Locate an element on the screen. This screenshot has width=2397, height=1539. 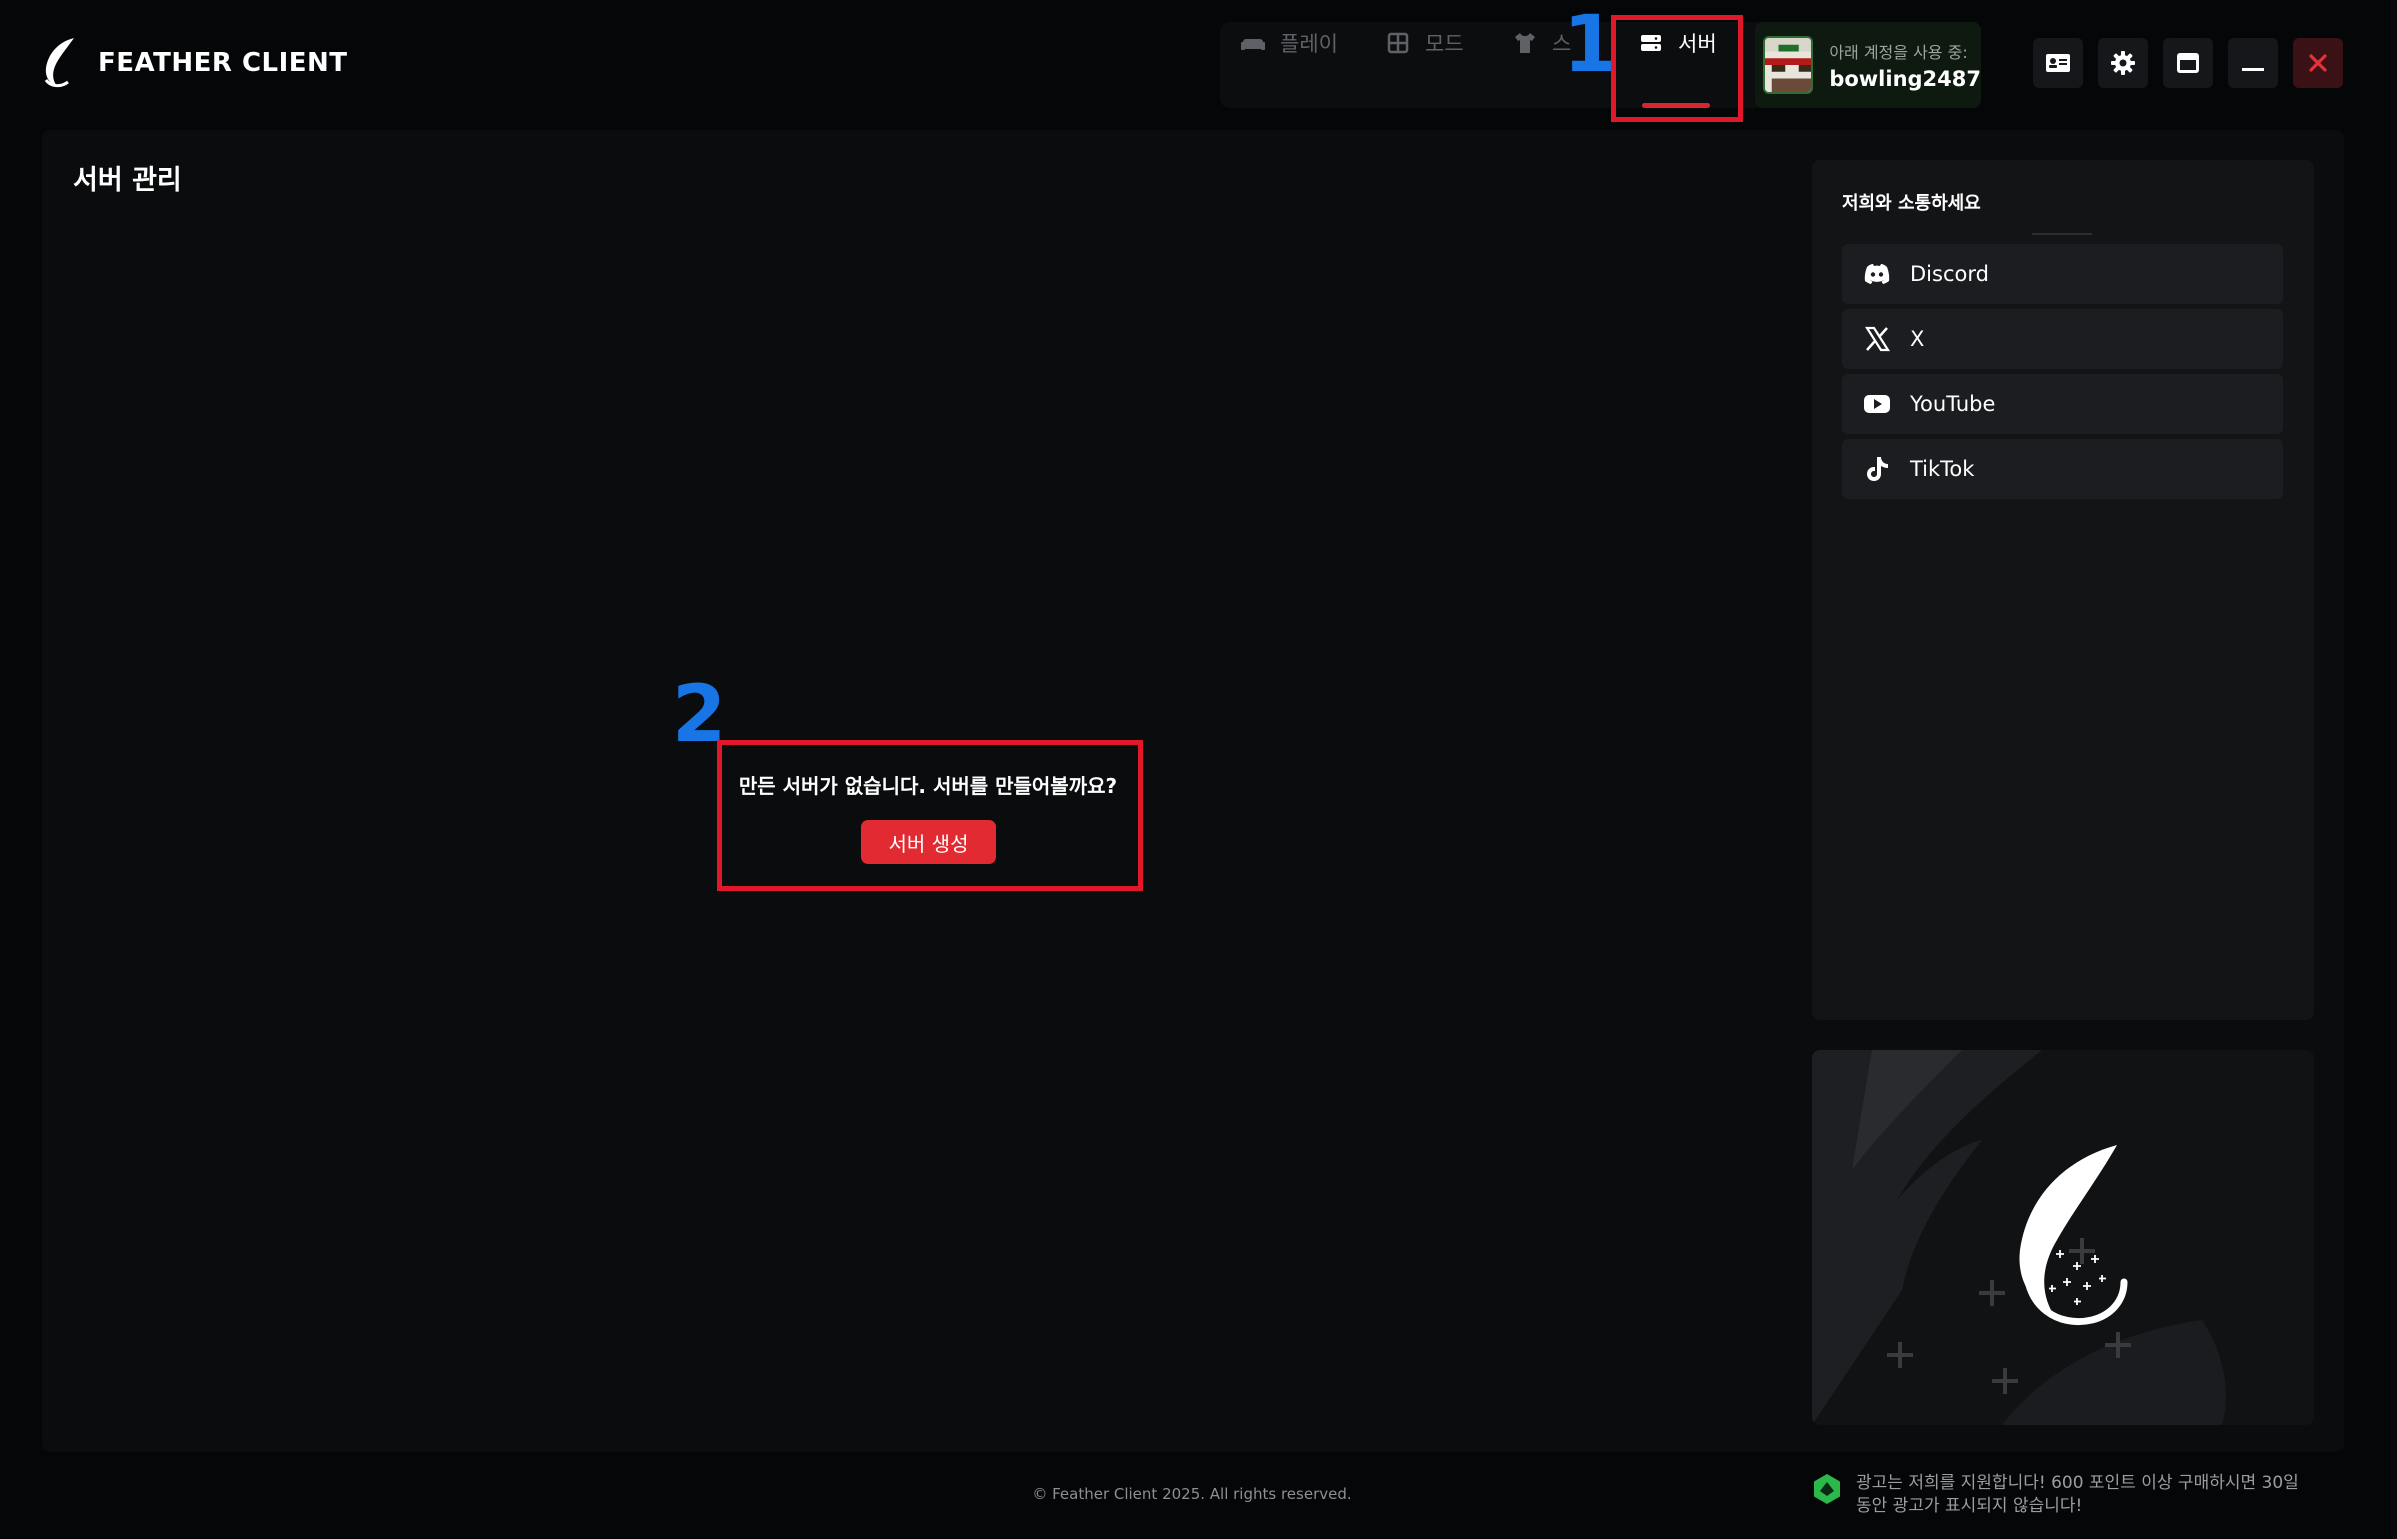
close-button is located at coordinates (2318, 63).